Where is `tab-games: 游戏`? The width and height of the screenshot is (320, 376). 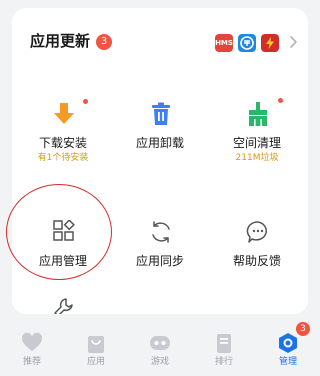
tab-games: 游戏 is located at coordinates (160, 352).